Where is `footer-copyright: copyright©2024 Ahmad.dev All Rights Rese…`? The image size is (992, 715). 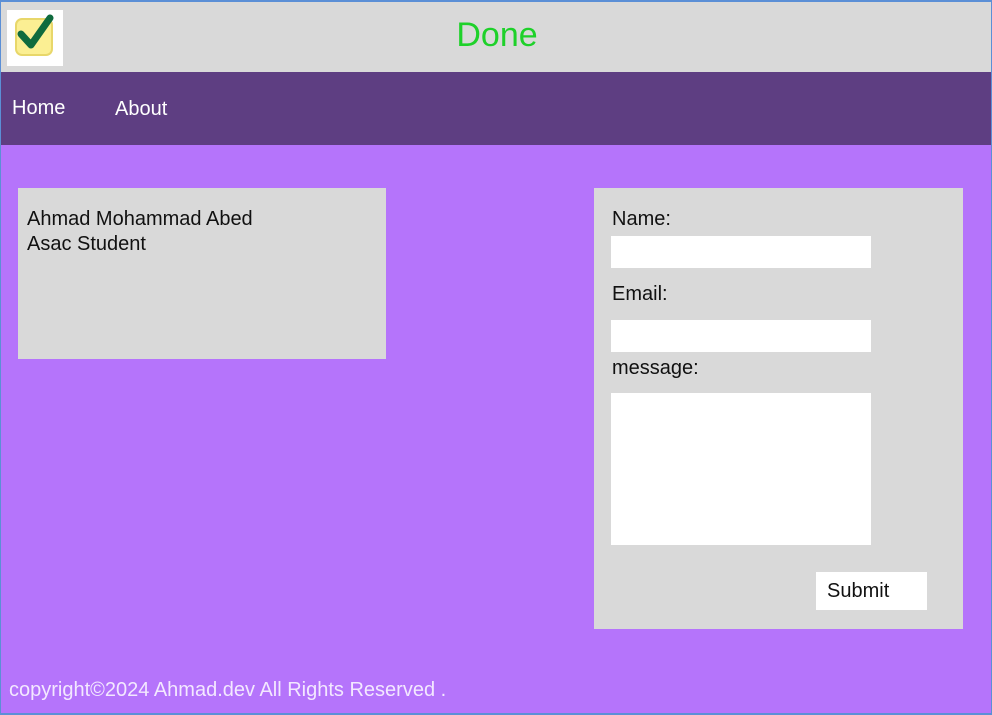 footer-copyright: copyright©2024 Ahmad.dev All Rights Rese… is located at coordinates (228, 690).